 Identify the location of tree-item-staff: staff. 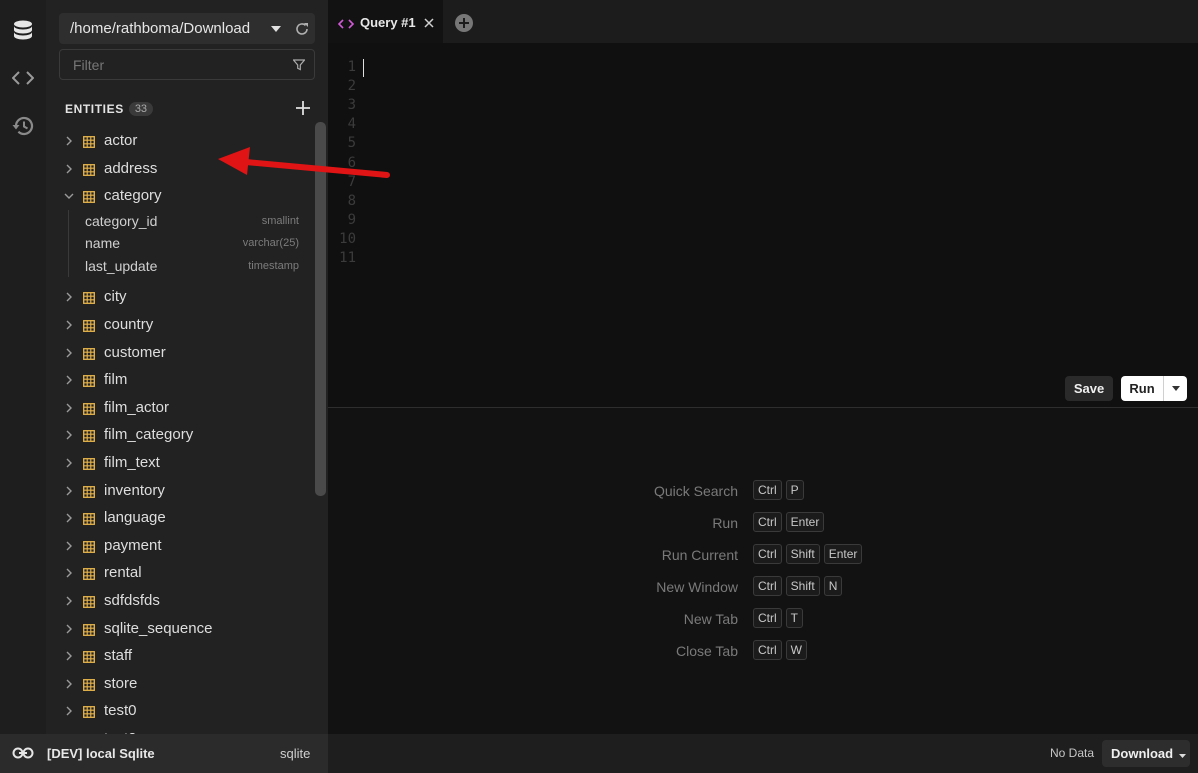
(180, 655).